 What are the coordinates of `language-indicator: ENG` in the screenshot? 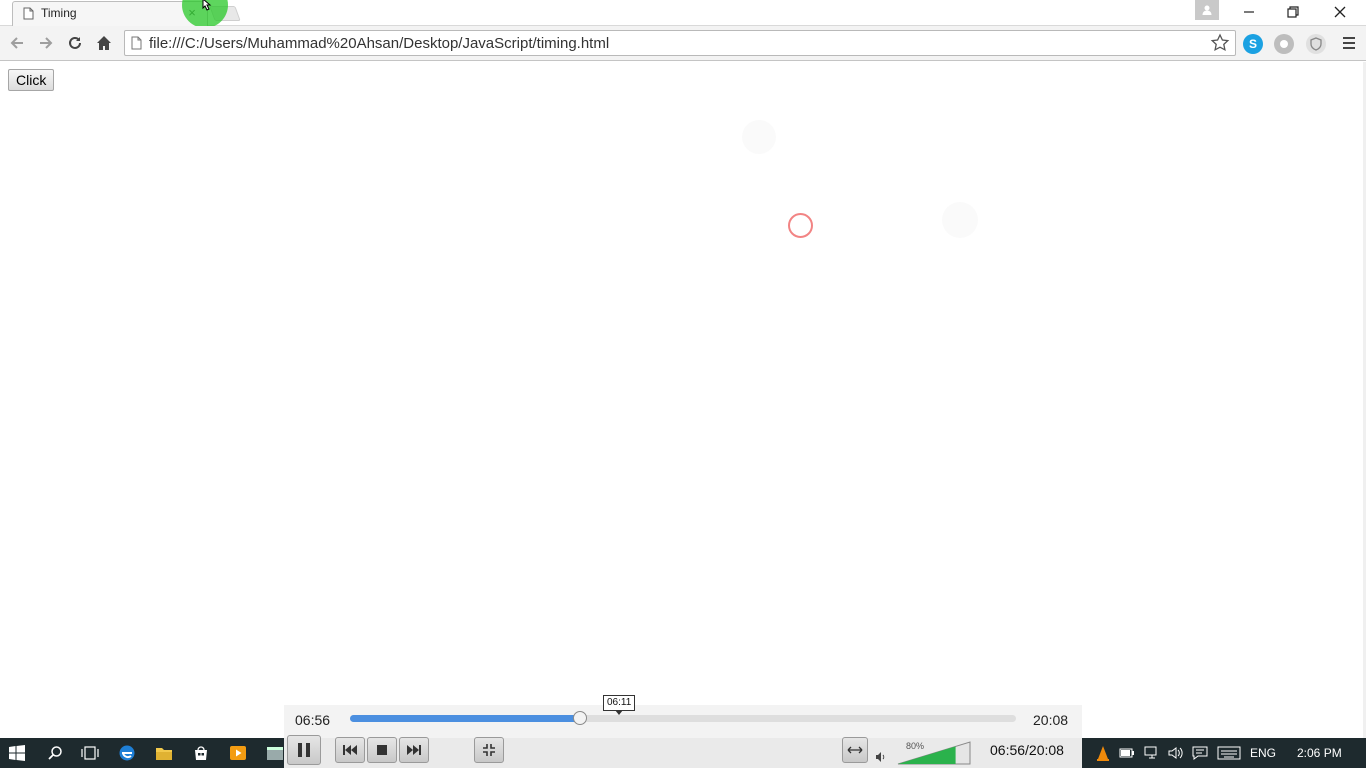 It's located at (1263, 753).